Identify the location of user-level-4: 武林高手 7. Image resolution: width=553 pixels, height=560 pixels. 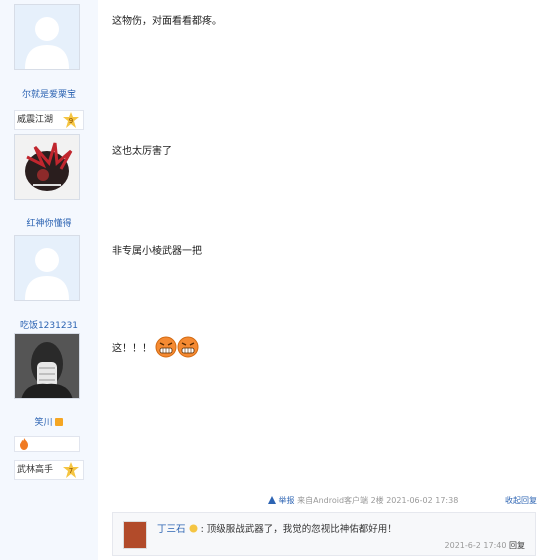
(49, 470).